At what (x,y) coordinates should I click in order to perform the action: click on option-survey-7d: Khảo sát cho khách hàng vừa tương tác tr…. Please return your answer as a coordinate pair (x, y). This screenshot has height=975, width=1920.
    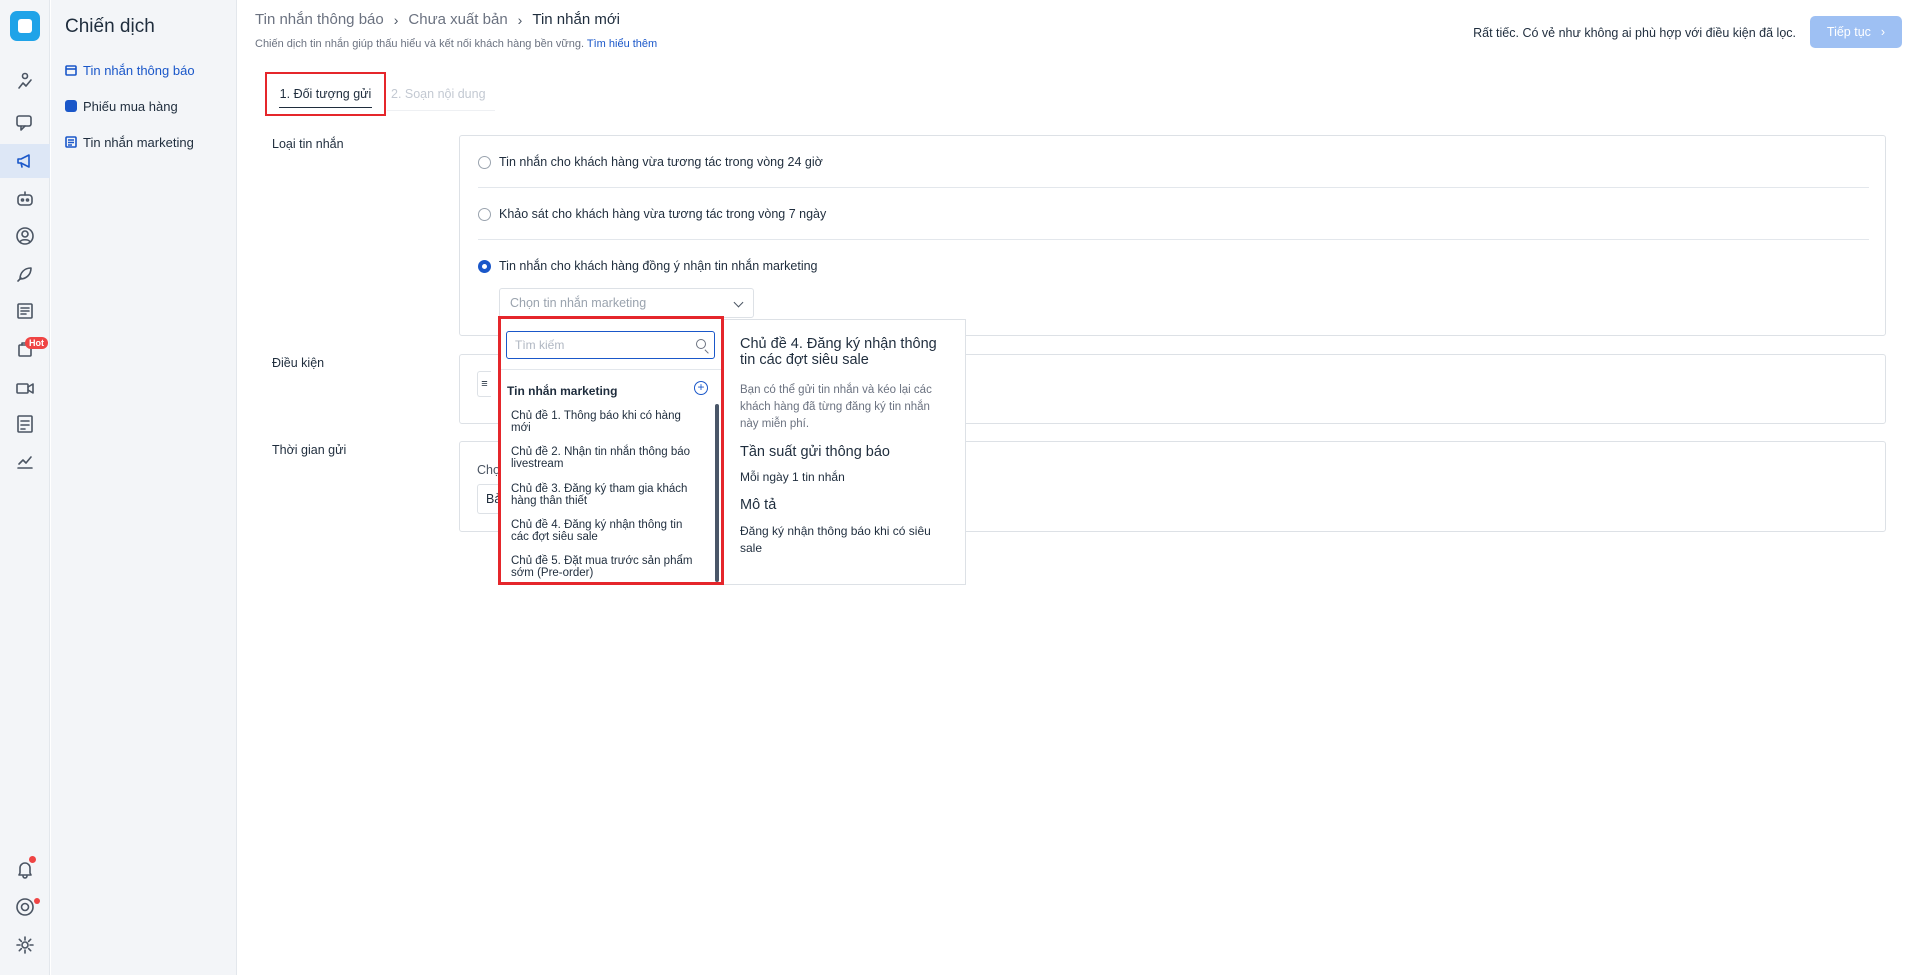
    Looking at the image, I should click on (652, 214).